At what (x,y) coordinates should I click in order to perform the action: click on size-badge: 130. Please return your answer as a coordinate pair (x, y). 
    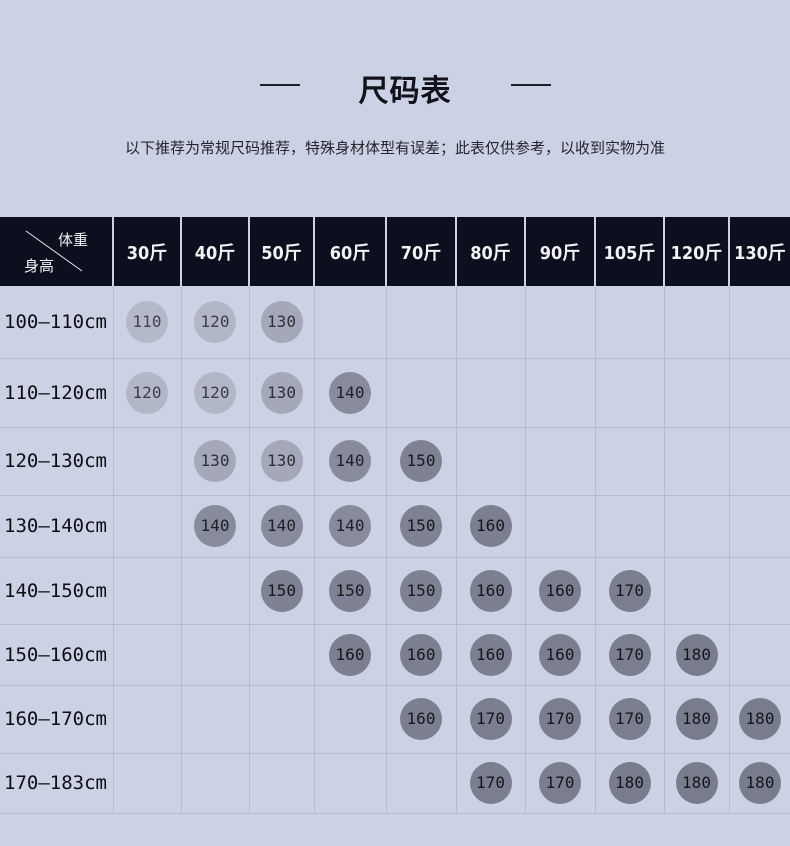
    Looking at the image, I should click on (281, 392).